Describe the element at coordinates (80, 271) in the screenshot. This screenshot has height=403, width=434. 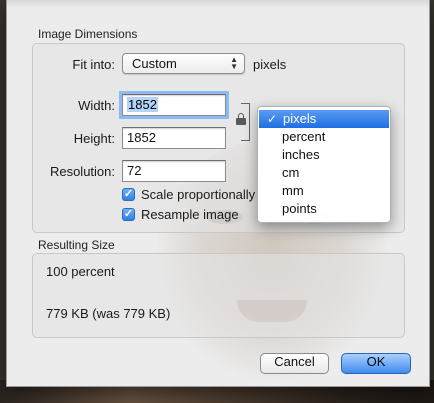
I see `resulting-percent: 100 percent` at that location.